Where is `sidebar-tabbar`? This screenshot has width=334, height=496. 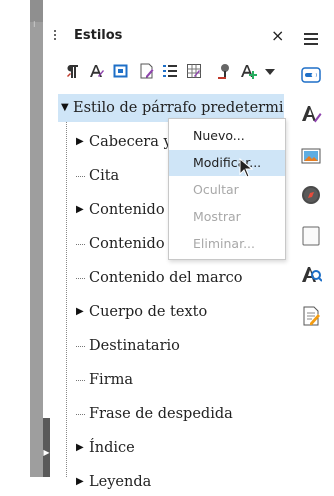 sidebar-tabbar is located at coordinates (314, 238).